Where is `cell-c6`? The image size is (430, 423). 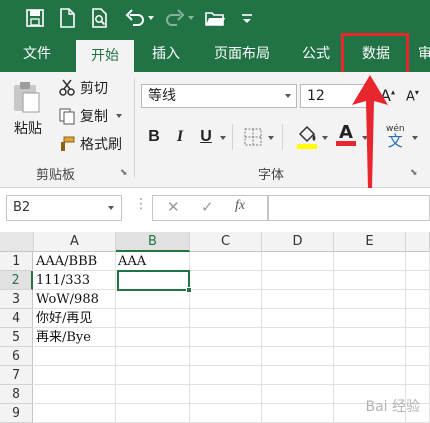 cell-c6 is located at coordinates (226, 356).